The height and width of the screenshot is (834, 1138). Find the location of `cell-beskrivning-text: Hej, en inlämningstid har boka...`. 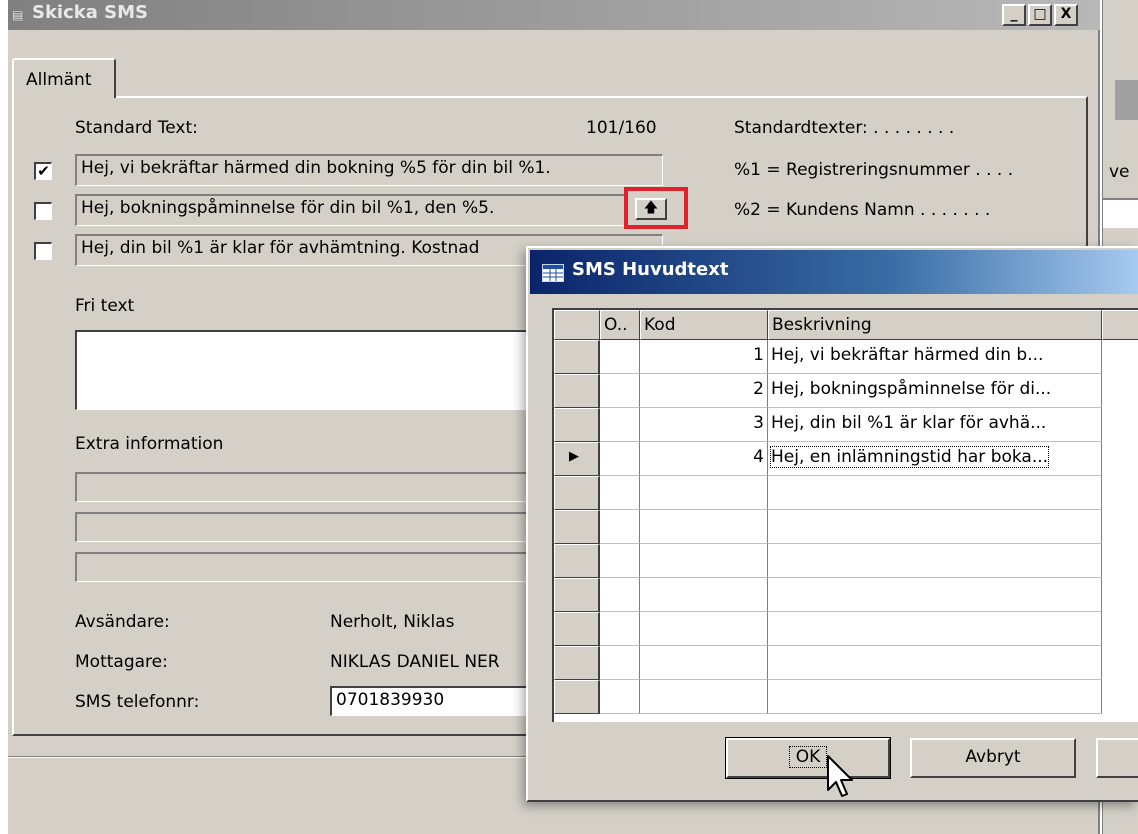

cell-beskrivning-text: Hej, en inlämningstid har boka... is located at coordinates (909, 457).